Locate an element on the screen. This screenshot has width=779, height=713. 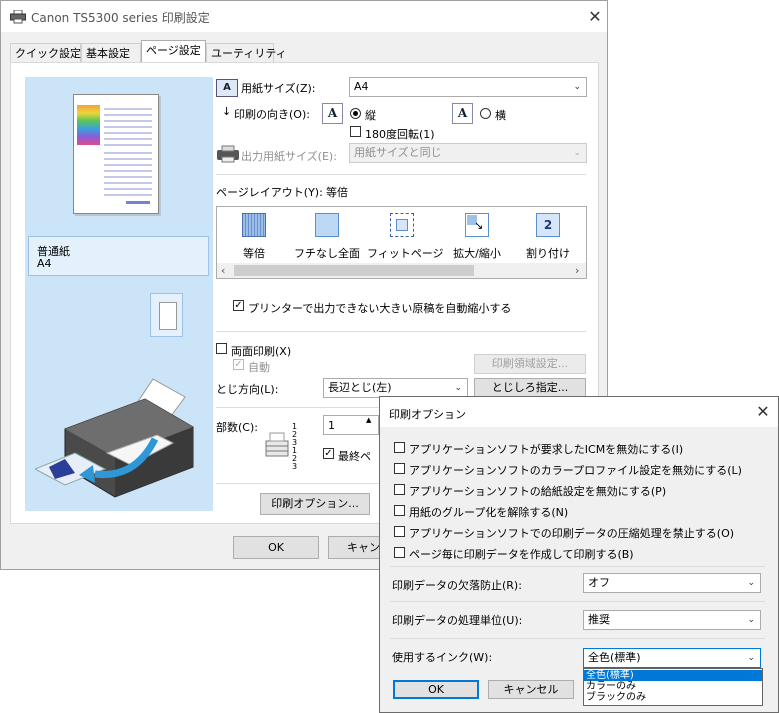
copies-label: 部数(C): is located at coordinates (237, 427).